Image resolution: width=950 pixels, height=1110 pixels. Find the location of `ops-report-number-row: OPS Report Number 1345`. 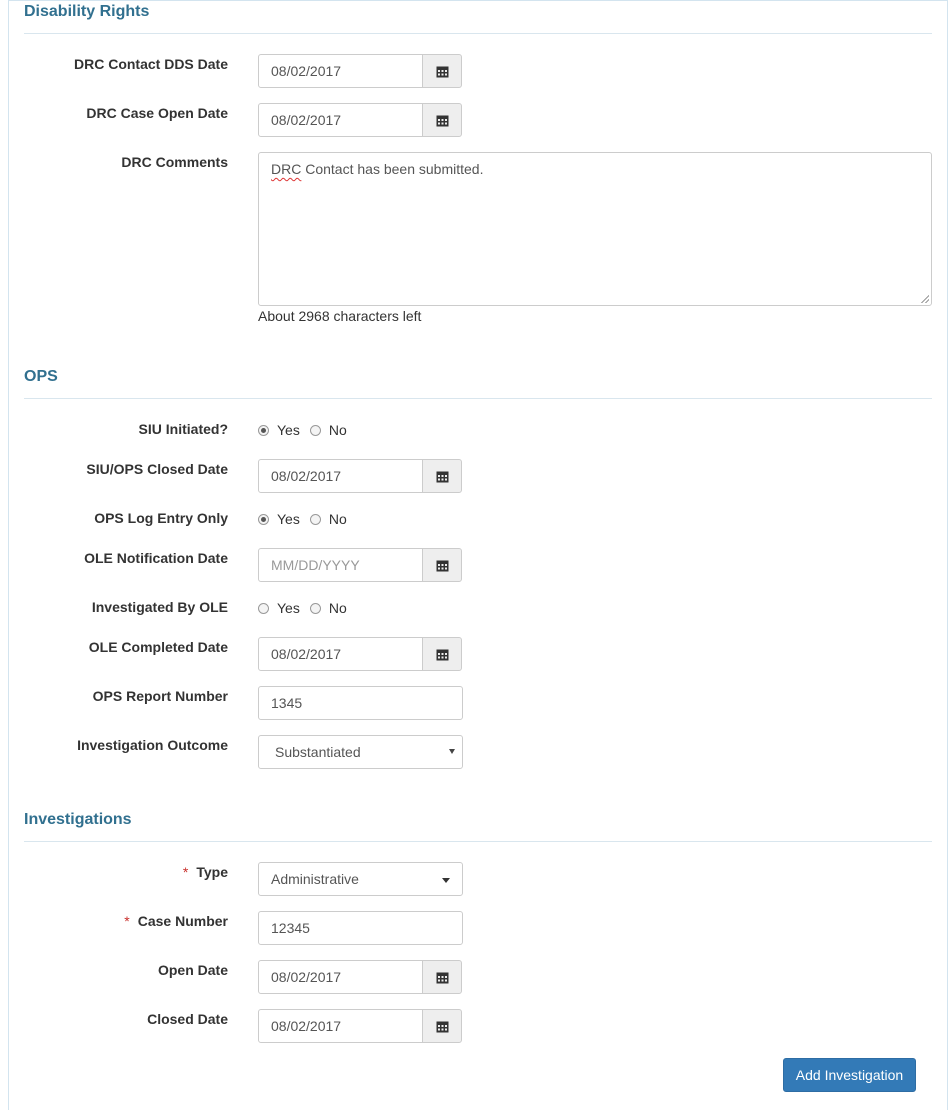

ops-report-number-row: OPS Report Number 1345 is located at coordinates (475, 703).